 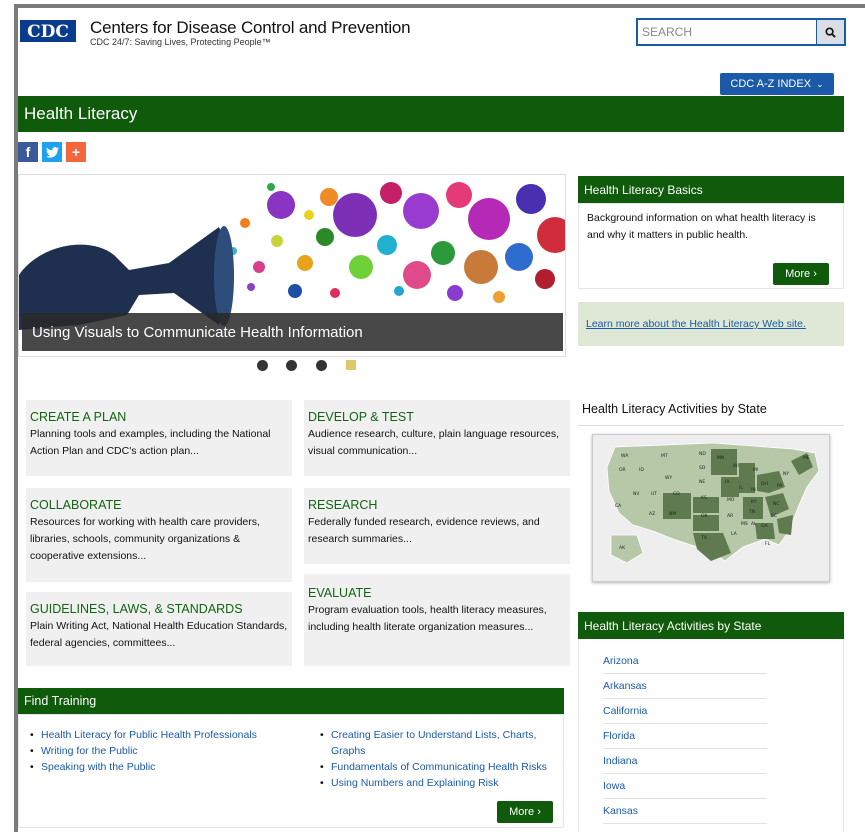 What do you see at coordinates (652, 514) in the screenshot?
I see `svg-text: AZ` at bounding box center [652, 514].